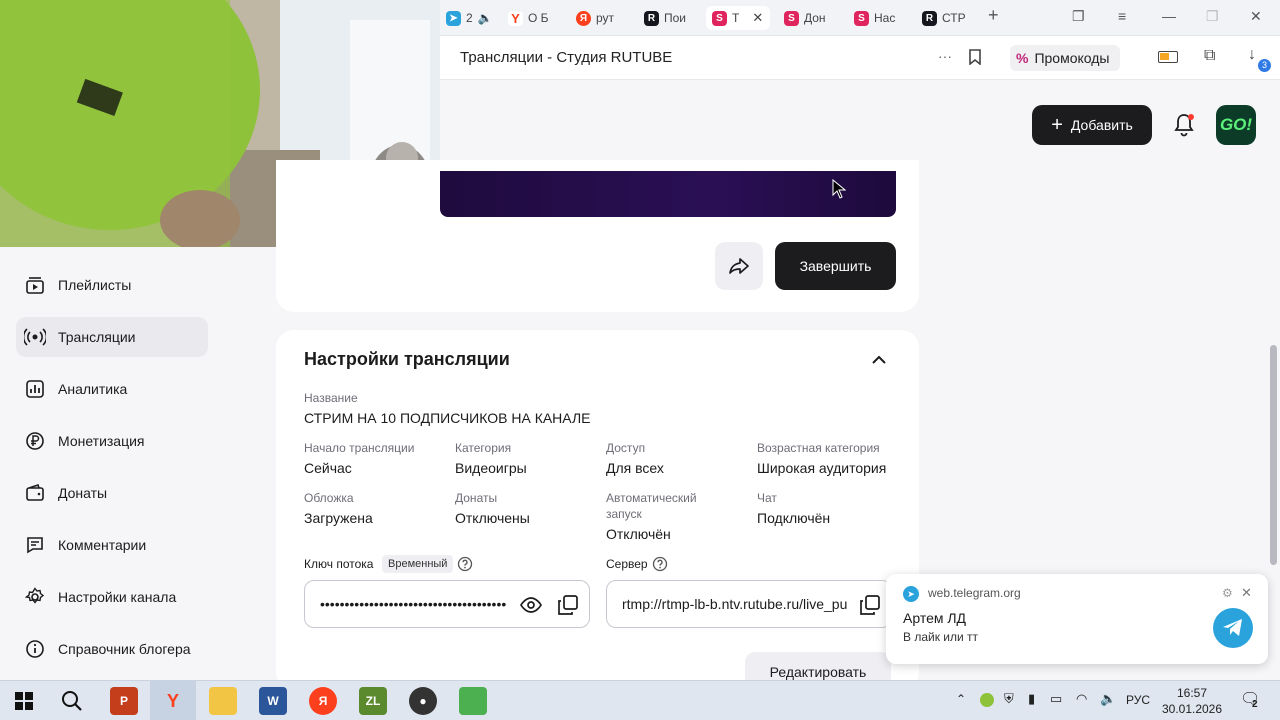 This screenshot has width=1280, height=720. I want to click on sidebar-item-playlists: Плейлисты, so click(112, 285).